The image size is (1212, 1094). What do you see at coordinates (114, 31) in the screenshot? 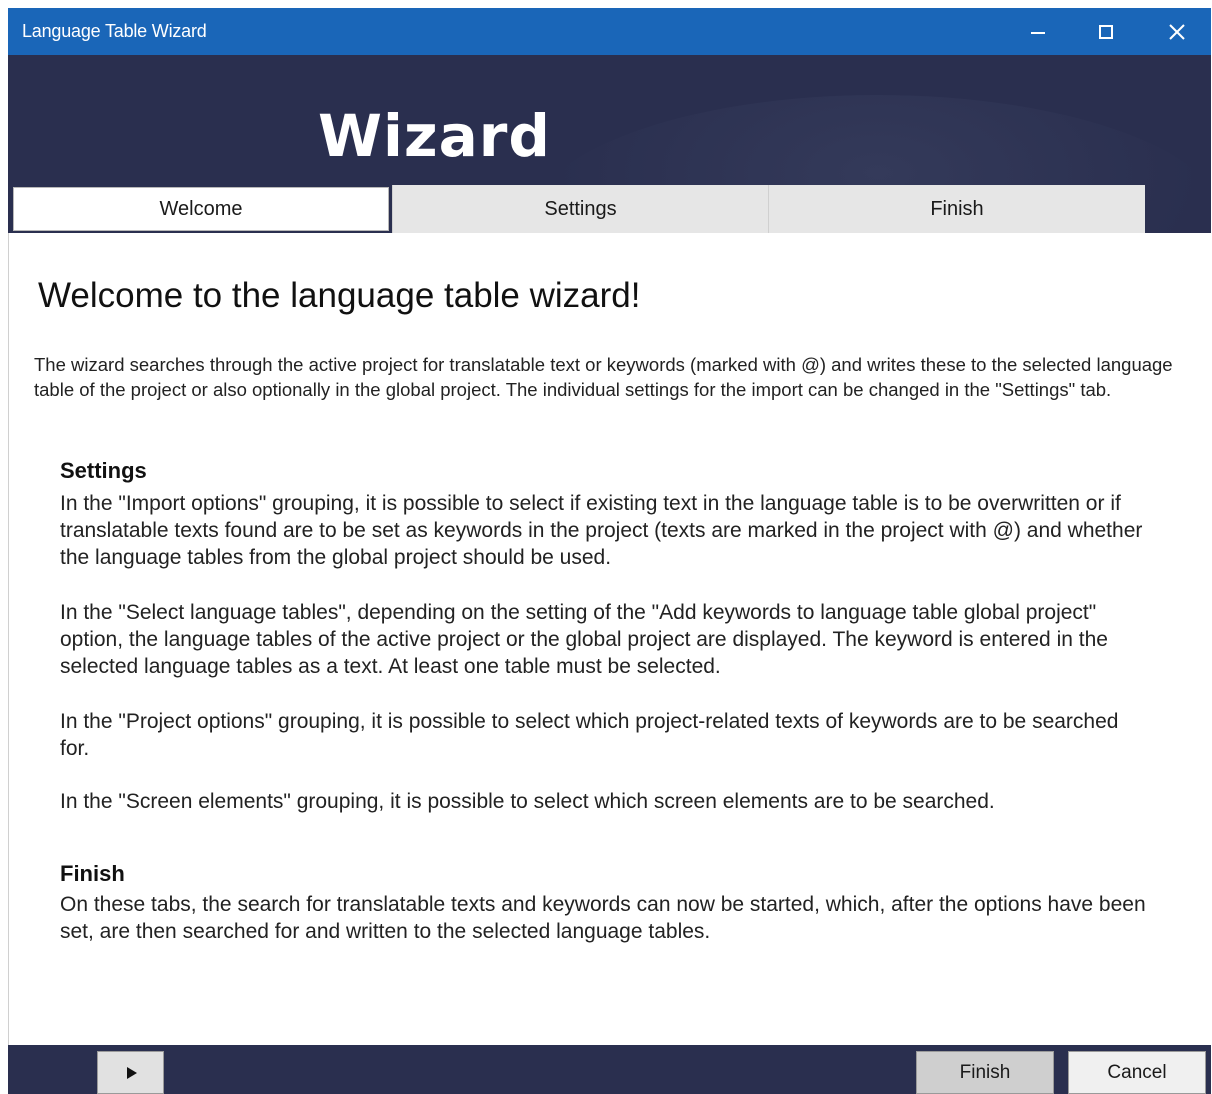
I see `window-title: Language Table Wizard` at bounding box center [114, 31].